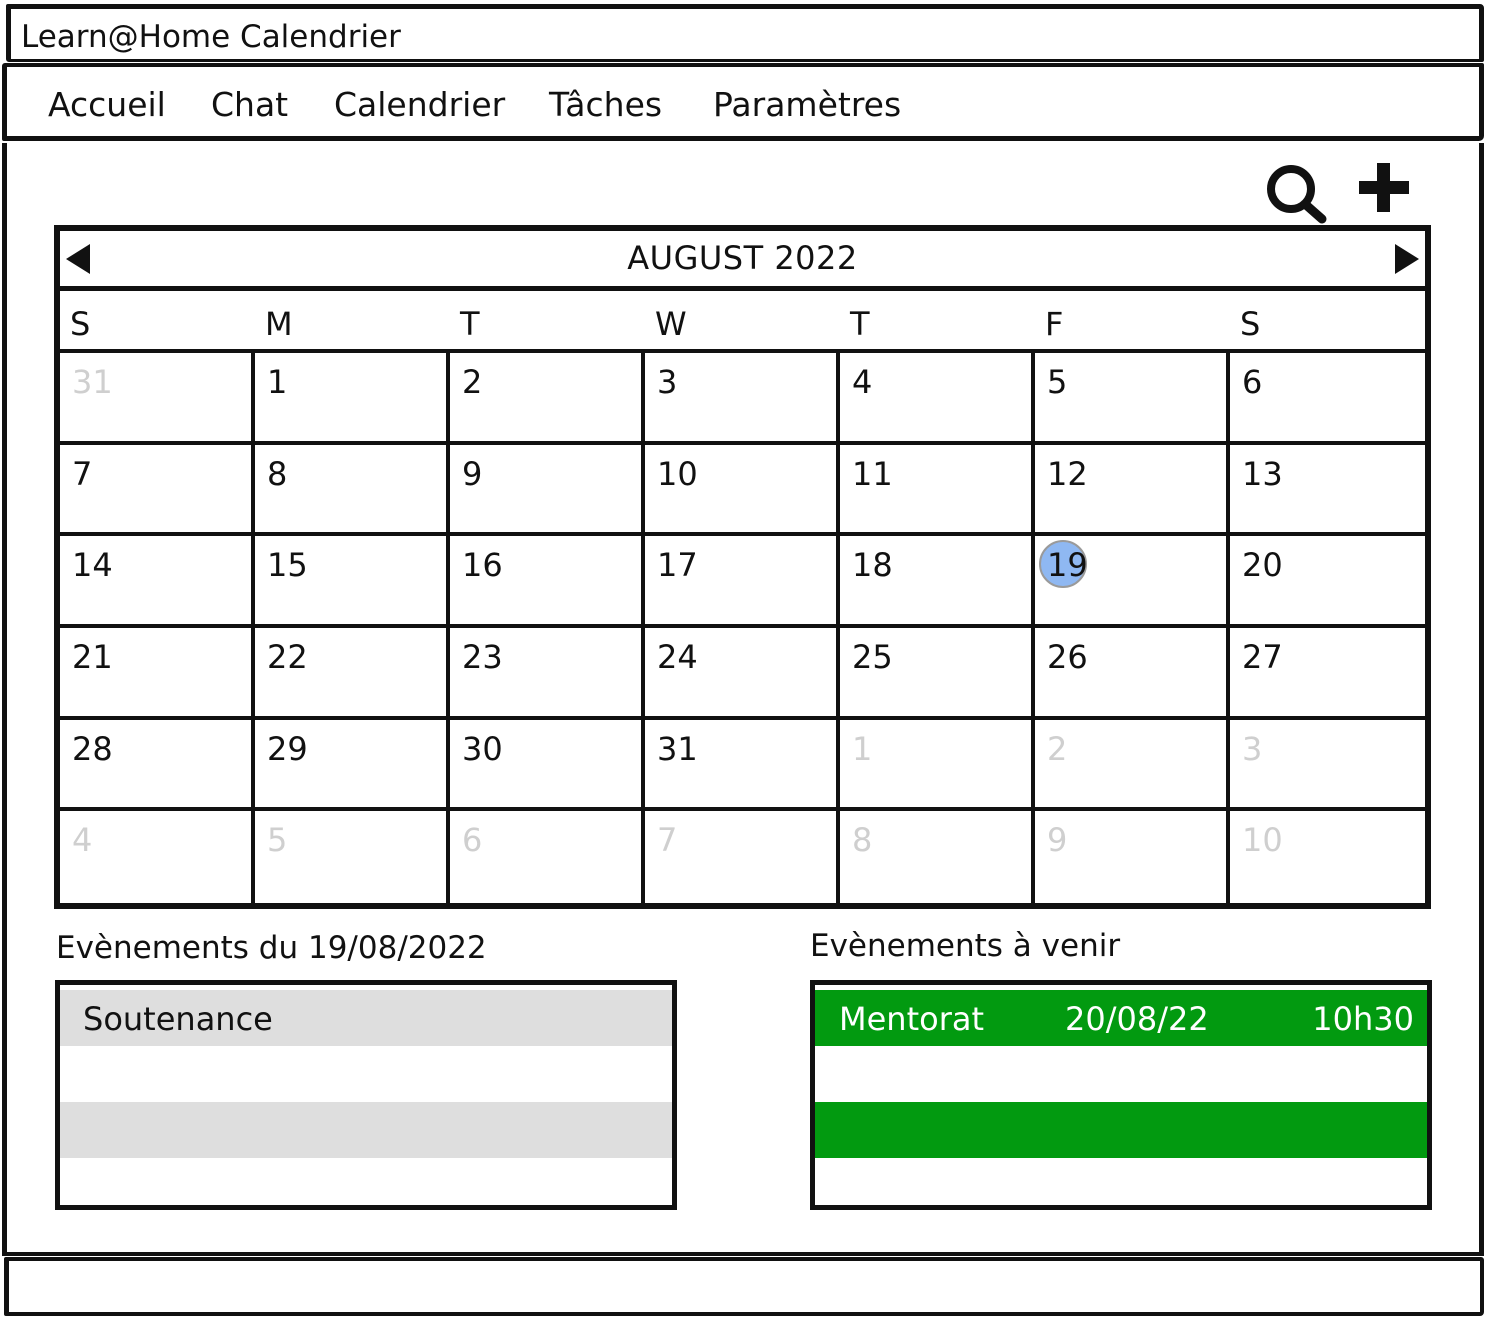 This screenshot has width=1487, height=1319. Describe the element at coordinates (366, 1018) in the screenshot. I see `list-item: Soutenance` at that location.